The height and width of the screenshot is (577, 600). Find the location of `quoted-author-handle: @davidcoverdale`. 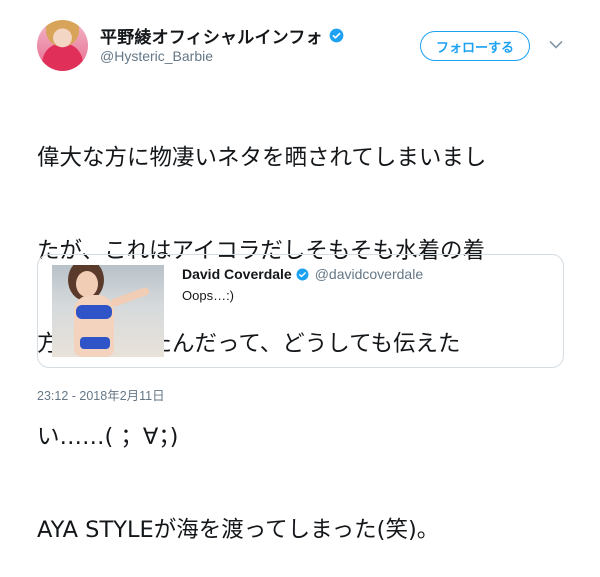

quoted-author-handle: @davidcoverdale is located at coordinates (369, 274).